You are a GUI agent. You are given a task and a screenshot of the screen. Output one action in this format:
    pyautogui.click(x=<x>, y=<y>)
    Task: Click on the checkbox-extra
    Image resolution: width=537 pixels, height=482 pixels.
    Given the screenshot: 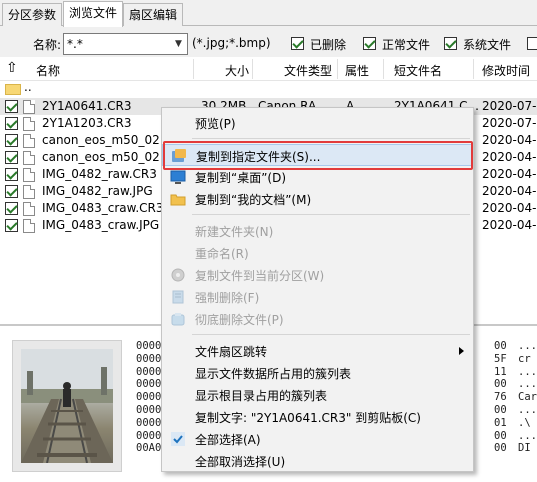 What is the action you would take?
    pyautogui.click(x=532, y=43)
    